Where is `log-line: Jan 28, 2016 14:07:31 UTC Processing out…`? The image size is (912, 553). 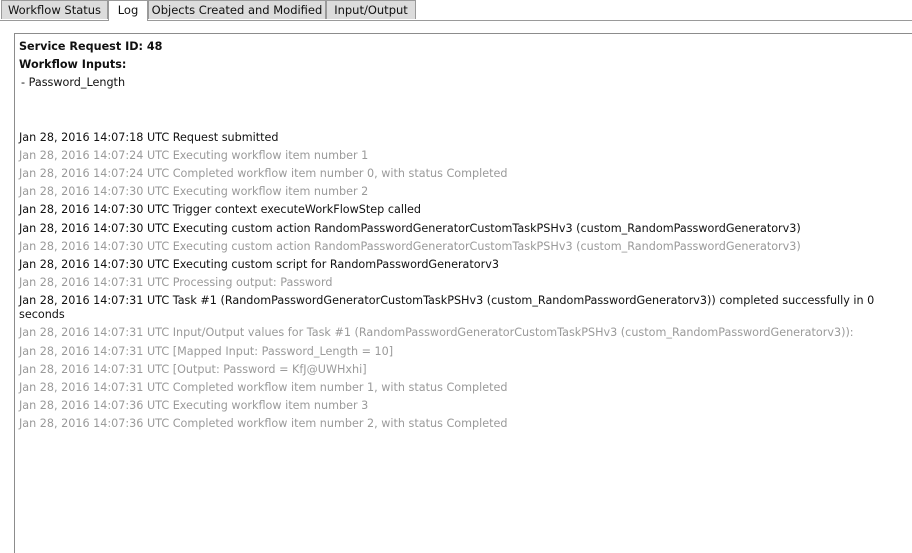 log-line: Jan 28, 2016 14:07:31 UTC Processing out… is located at coordinates (176, 283).